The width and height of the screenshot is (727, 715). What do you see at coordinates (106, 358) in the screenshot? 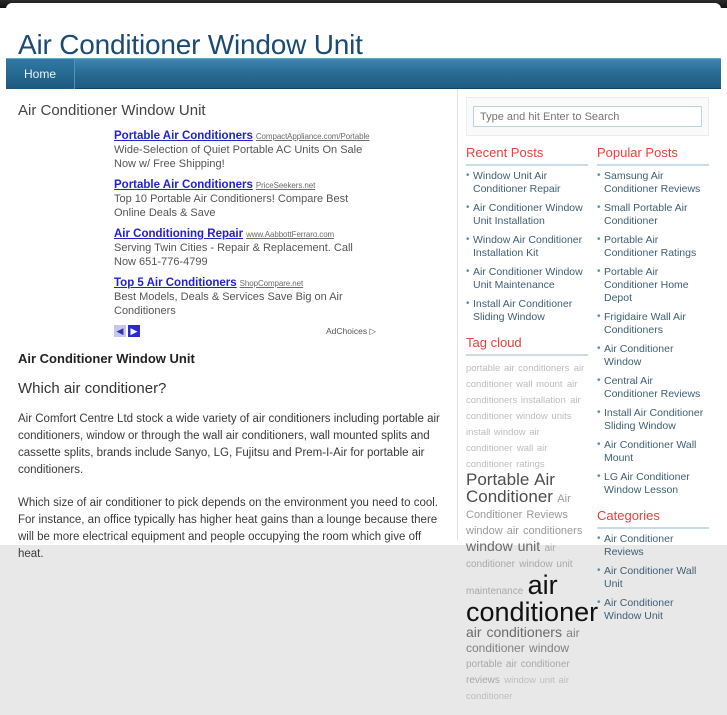
I see `post-title: Air Conditioner Window Unit` at bounding box center [106, 358].